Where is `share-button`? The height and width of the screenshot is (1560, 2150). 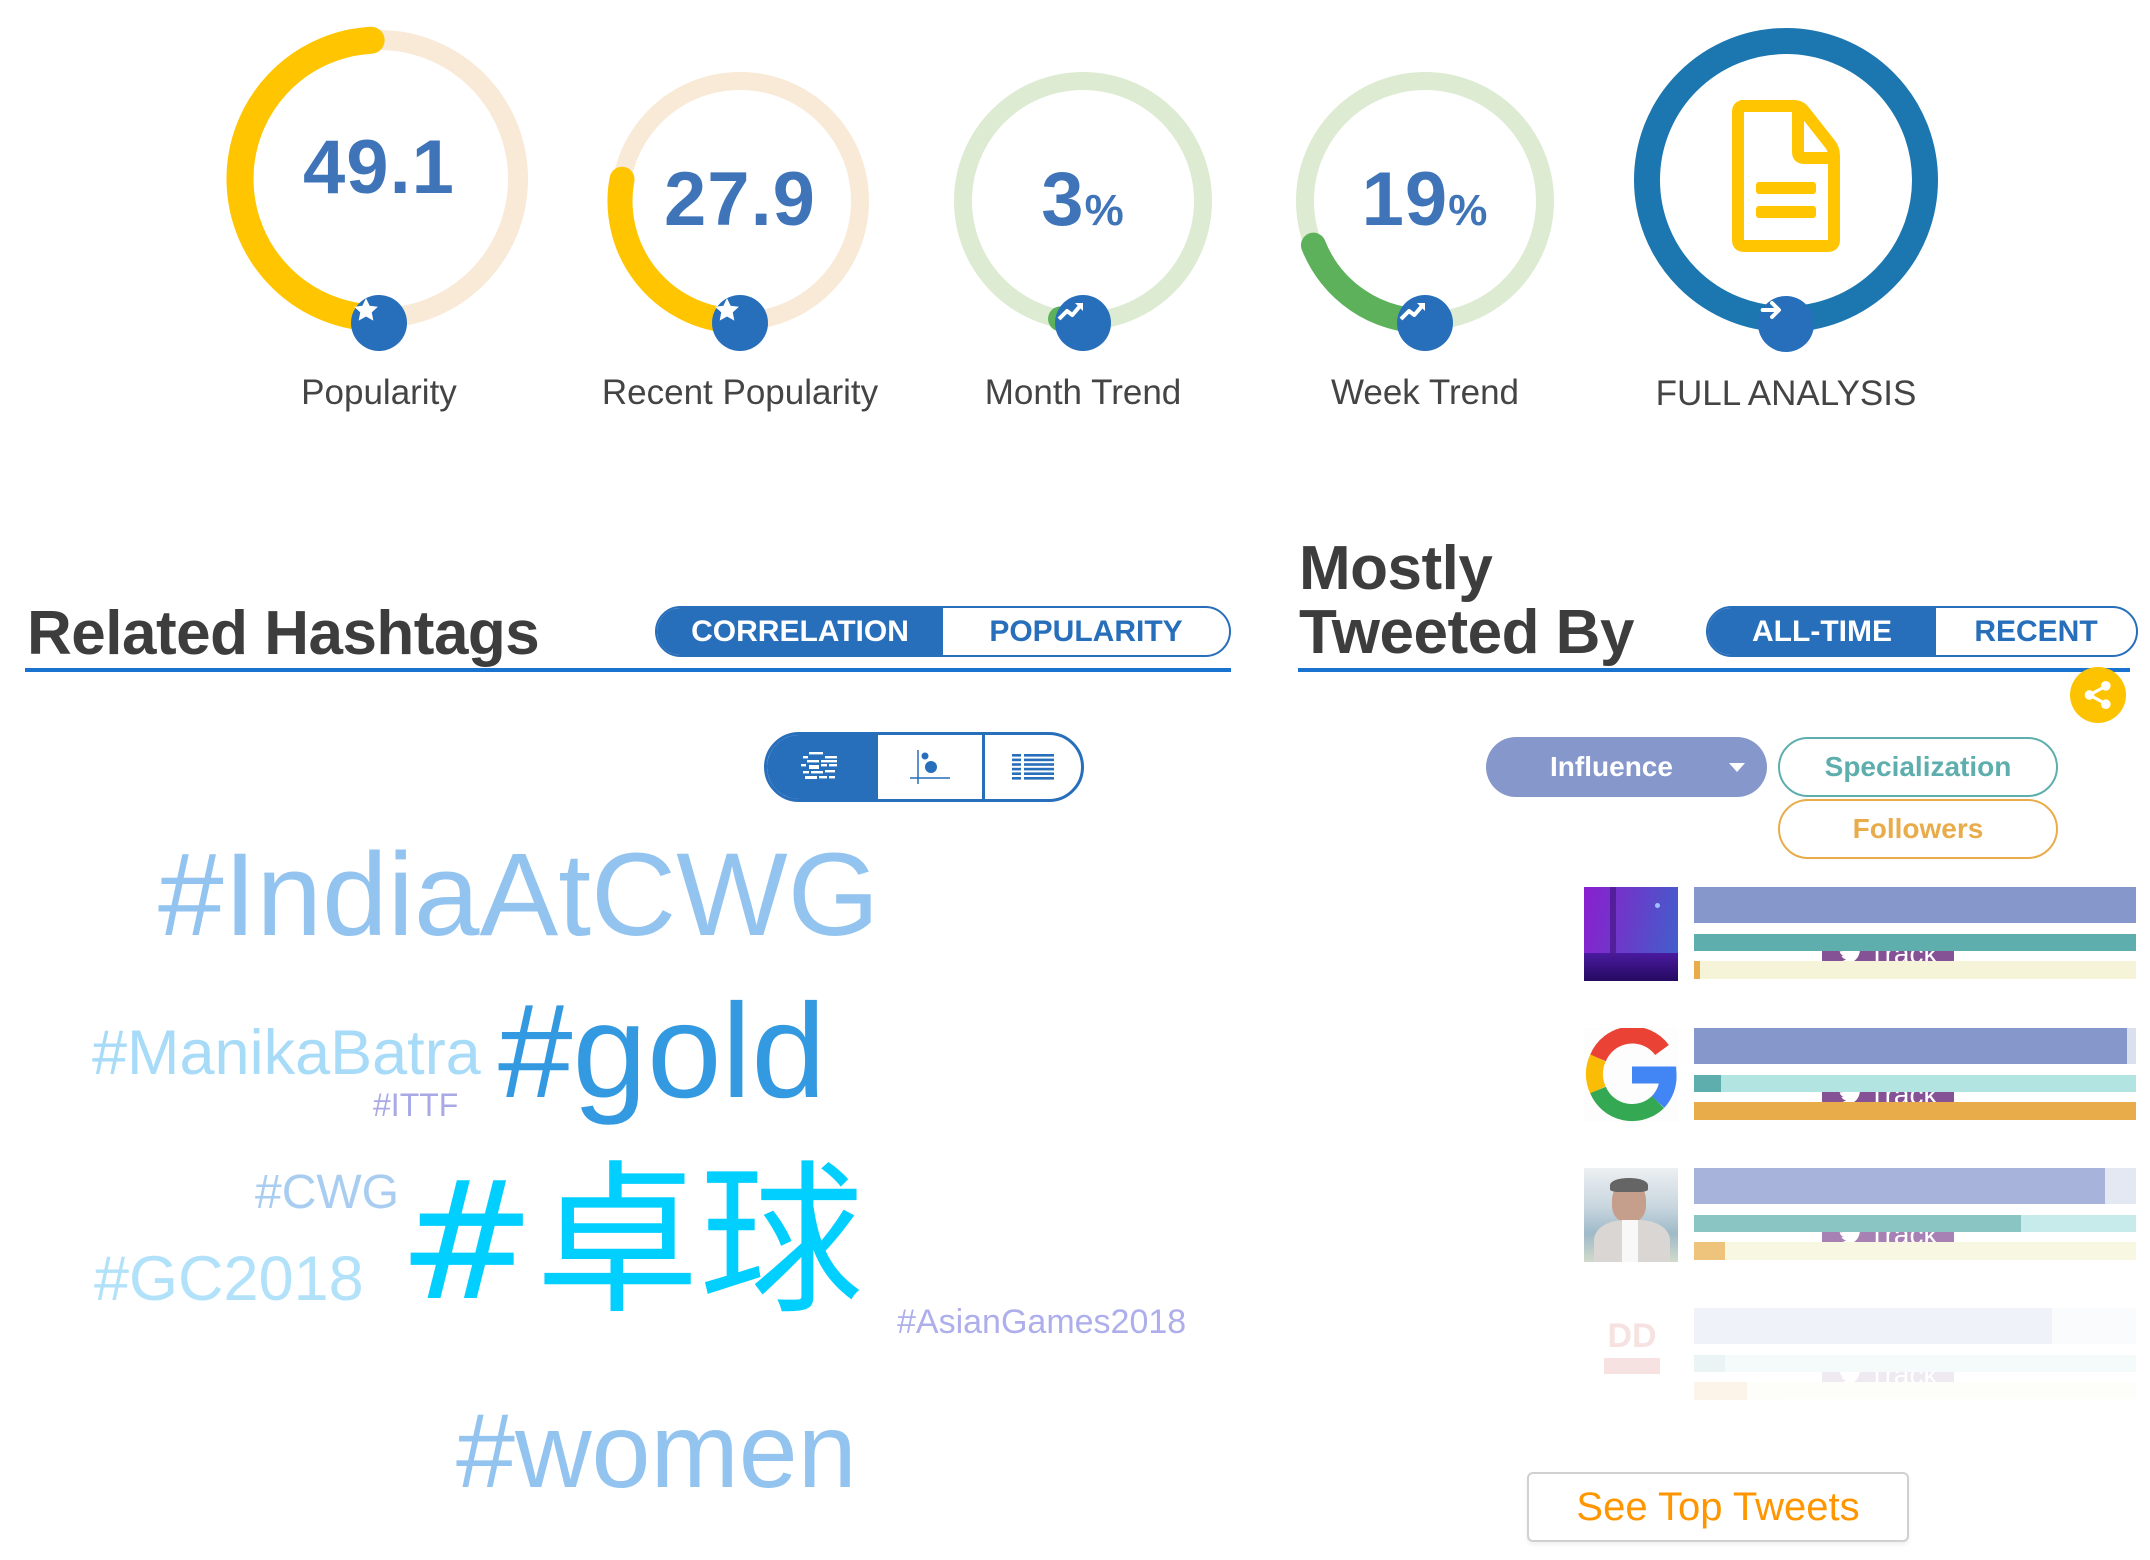 share-button is located at coordinates (2098, 695).